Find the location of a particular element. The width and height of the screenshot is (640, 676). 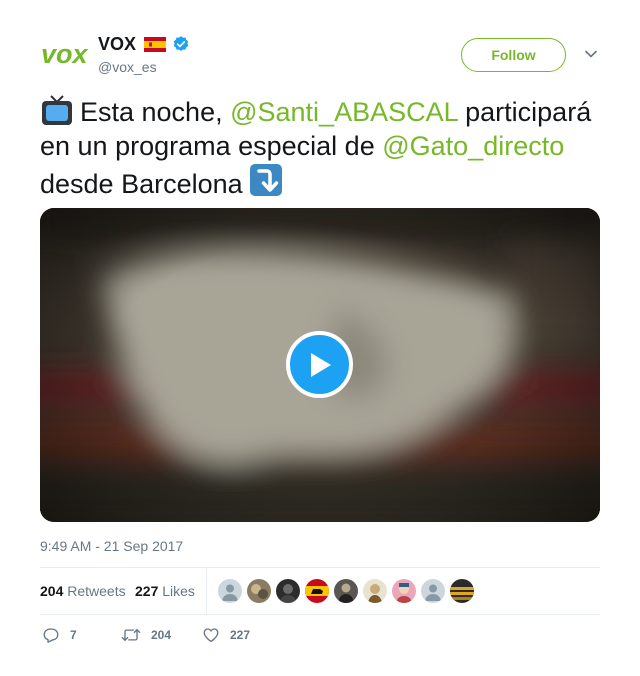

heart-icon is located at coordinates (211, 635).